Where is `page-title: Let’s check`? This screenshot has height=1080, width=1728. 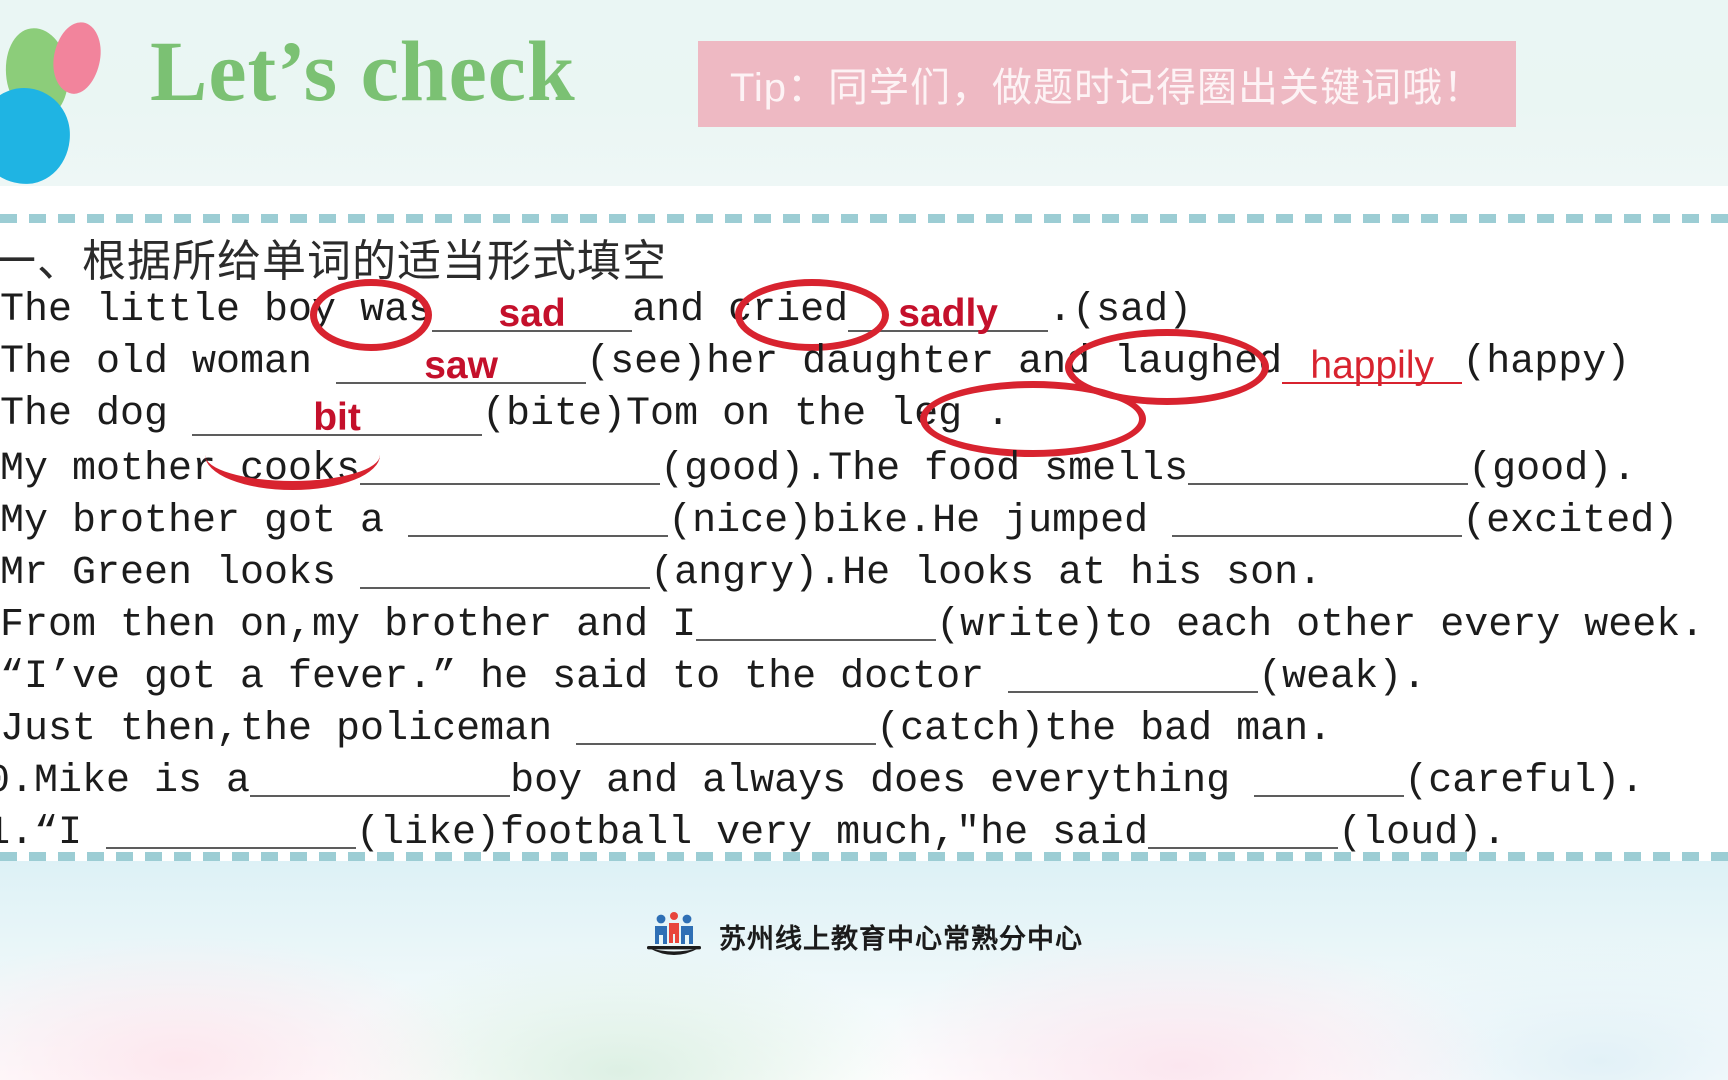
page-title: Let’s check is located at coordinates (363, 71).